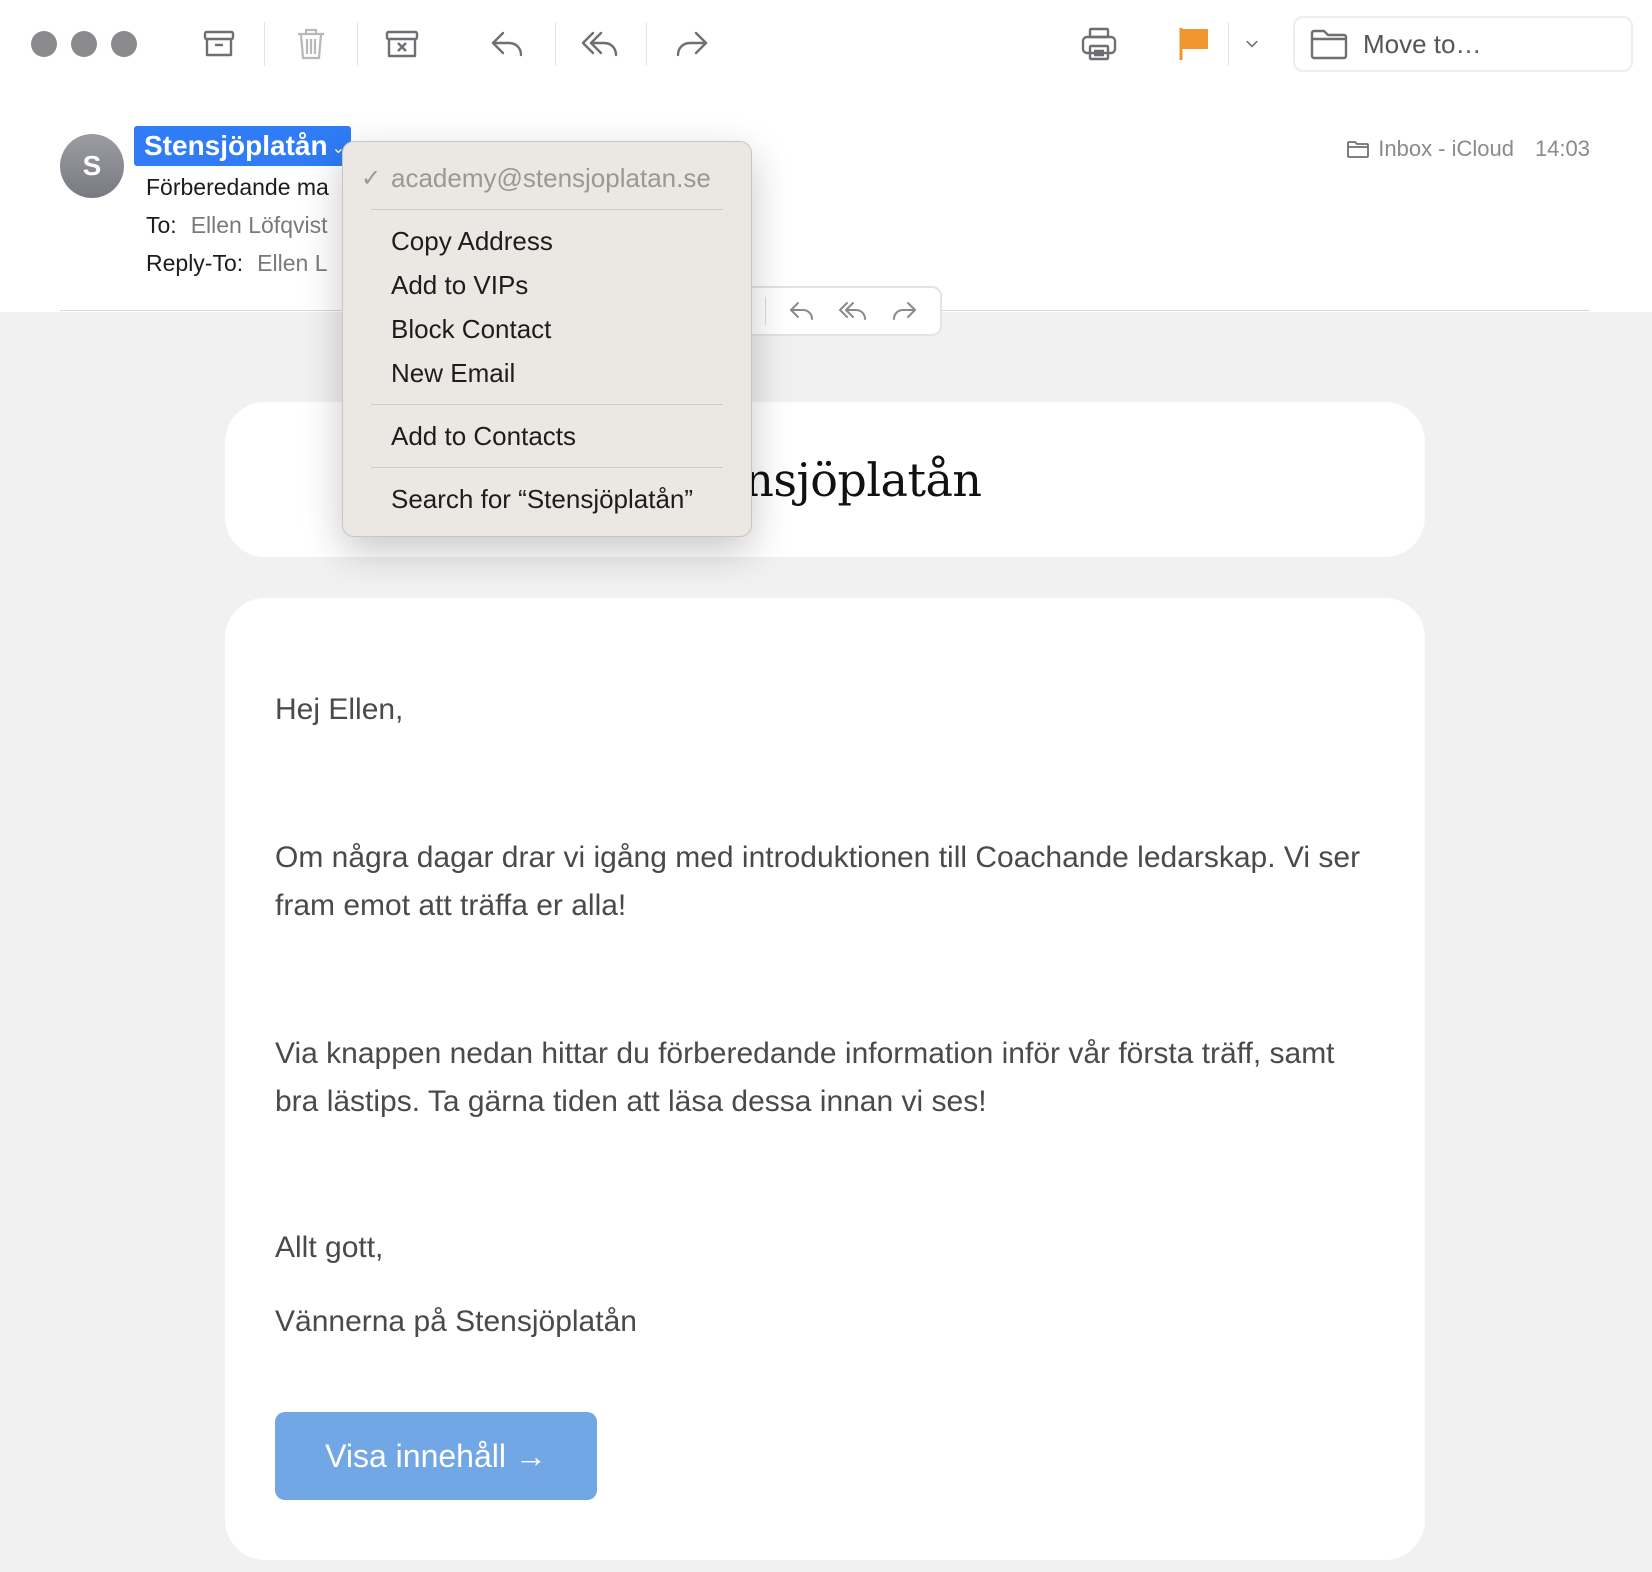 Image resolution: width=1652 pixels, height=1572 pixels. I want to click on sender-name-button: Stensjöplatån ⌄, so click(242, 146).